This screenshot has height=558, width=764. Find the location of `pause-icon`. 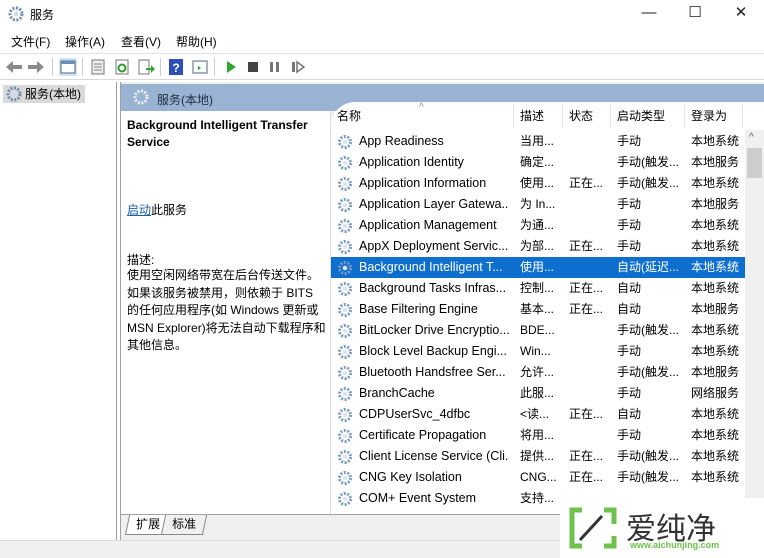

pause-icon is located at coordinates (275, 67).